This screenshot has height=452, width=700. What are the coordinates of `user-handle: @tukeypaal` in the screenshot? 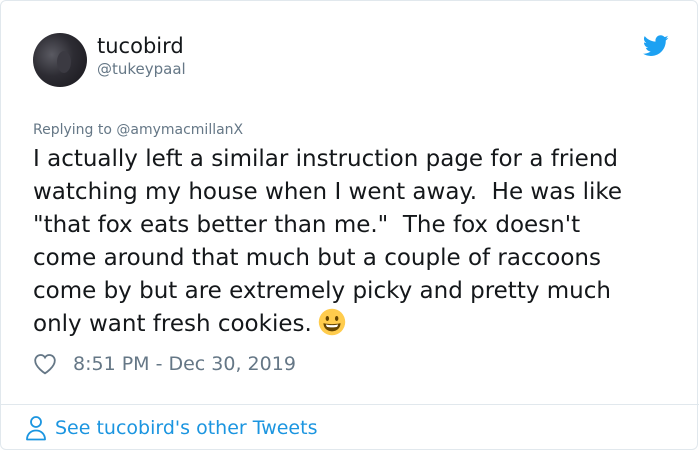 It's located at (141, 69).